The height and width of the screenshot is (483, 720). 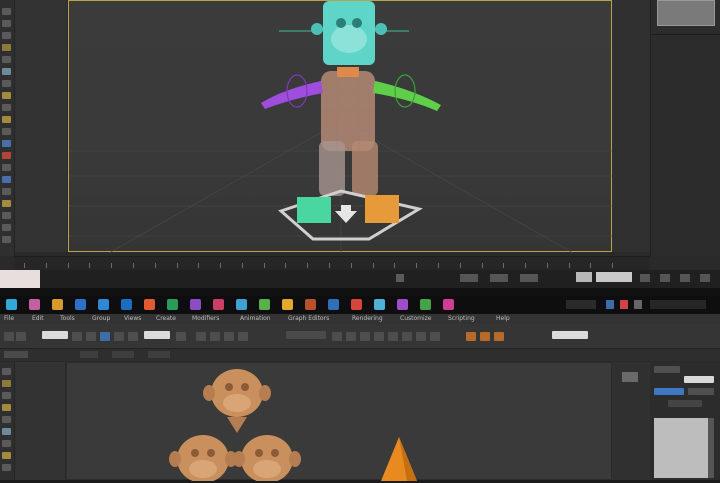 What do you see at coordinates (6, 119) in the screenshot?
I see `tool-curve-icon` at bounding box center [6, 119].